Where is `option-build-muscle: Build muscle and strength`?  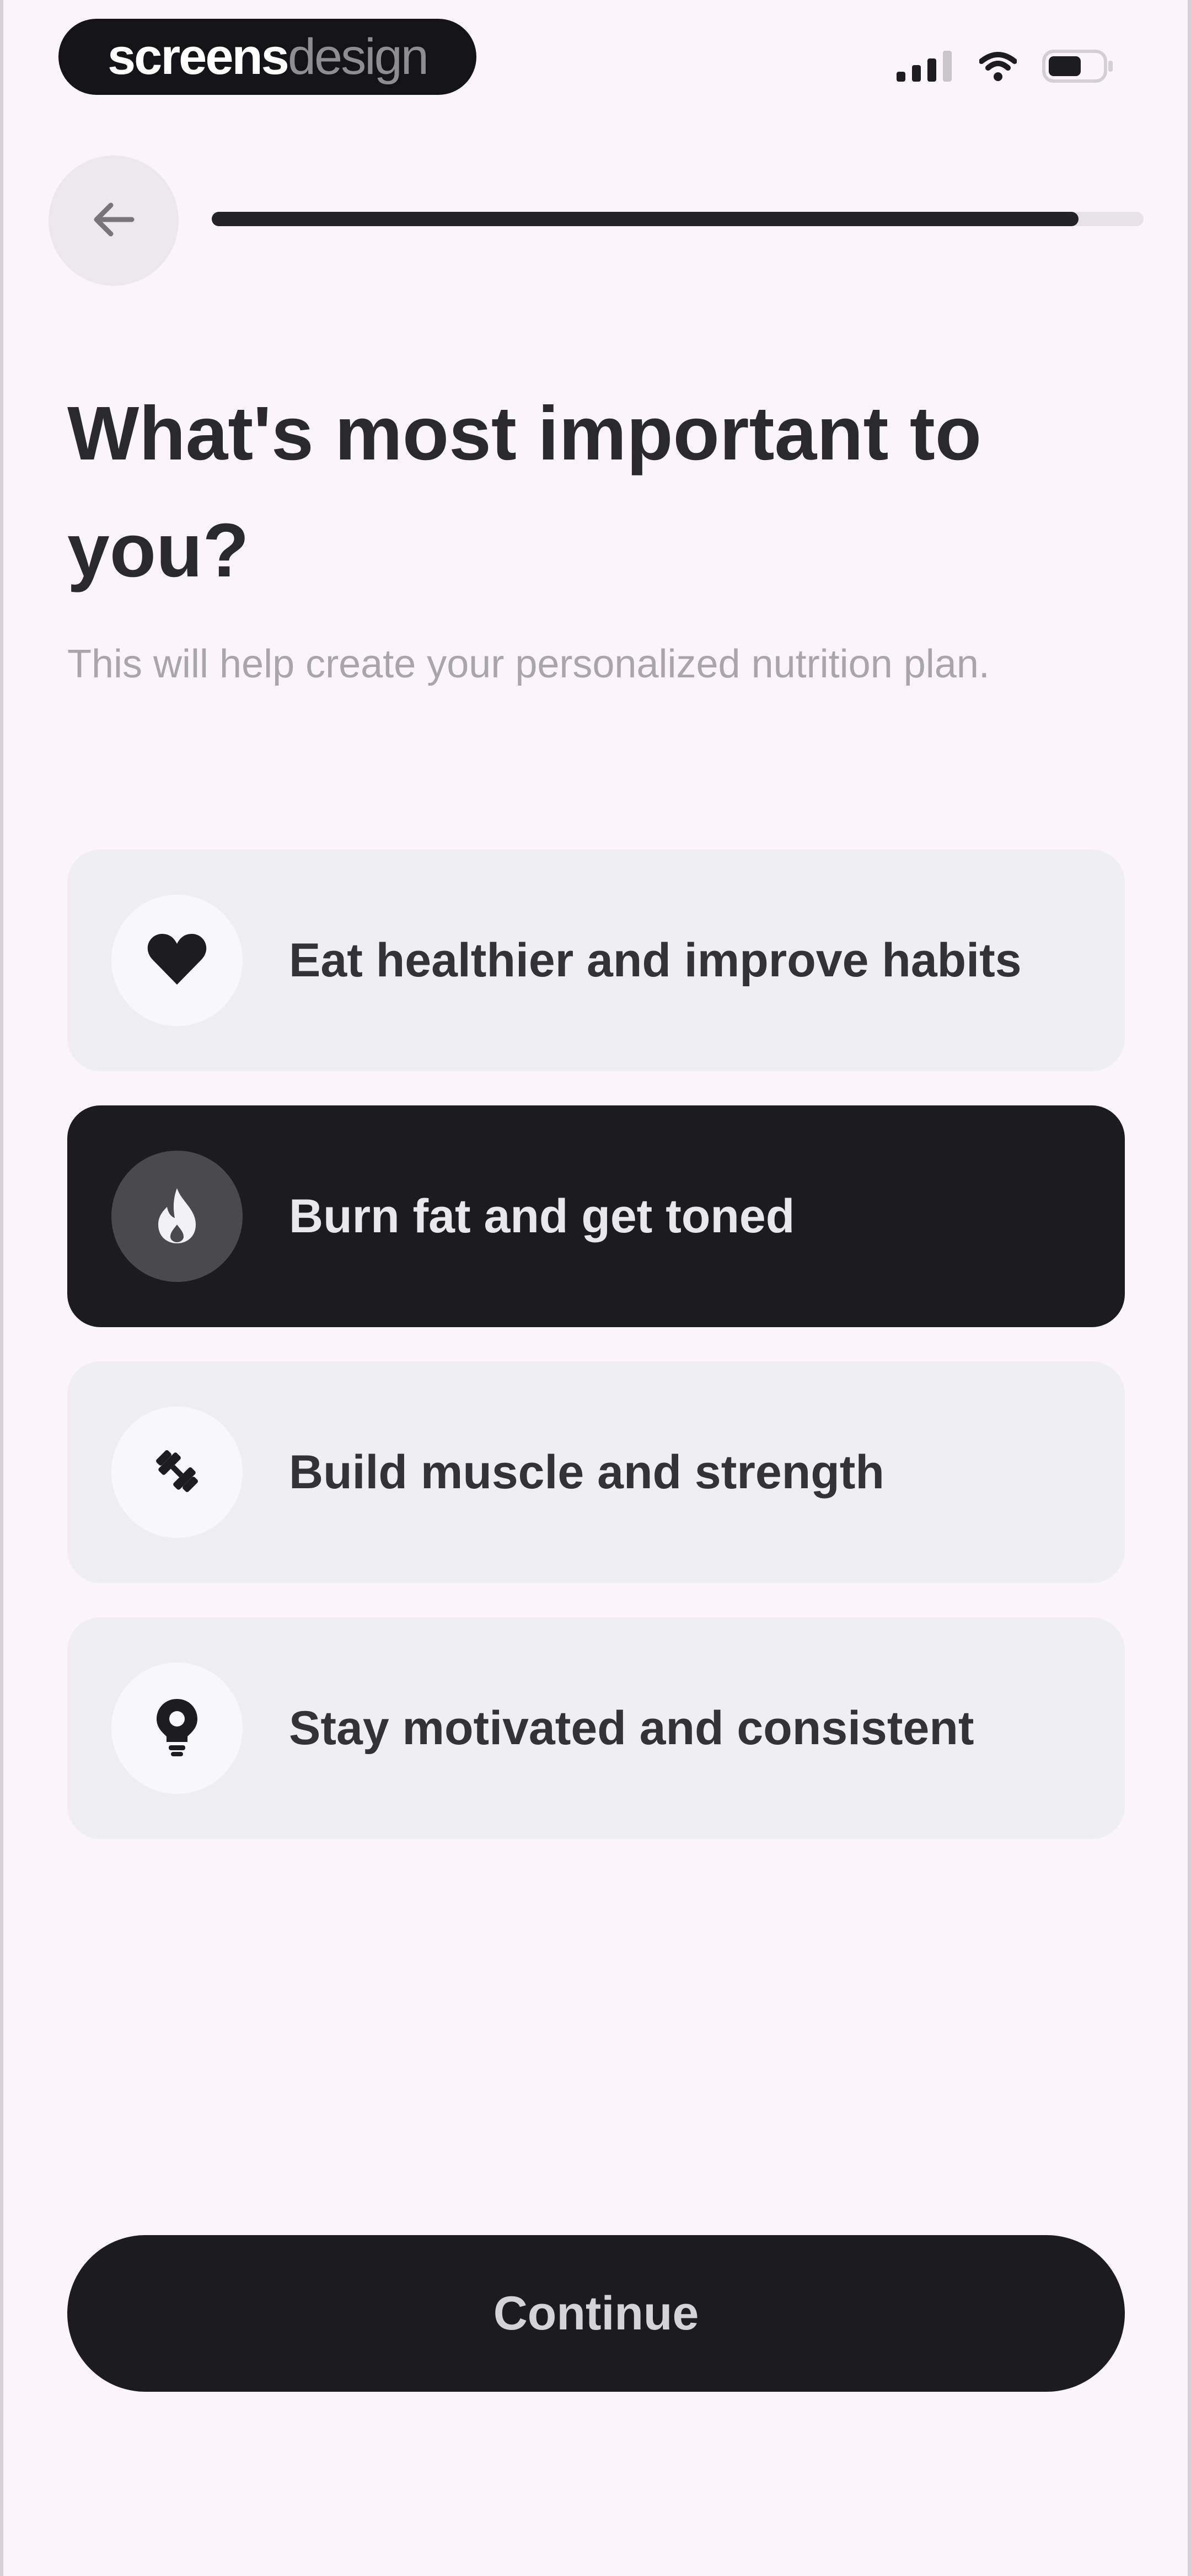 option-build-muscle: Build muscle and strength is located at coordinates (596, 1472).